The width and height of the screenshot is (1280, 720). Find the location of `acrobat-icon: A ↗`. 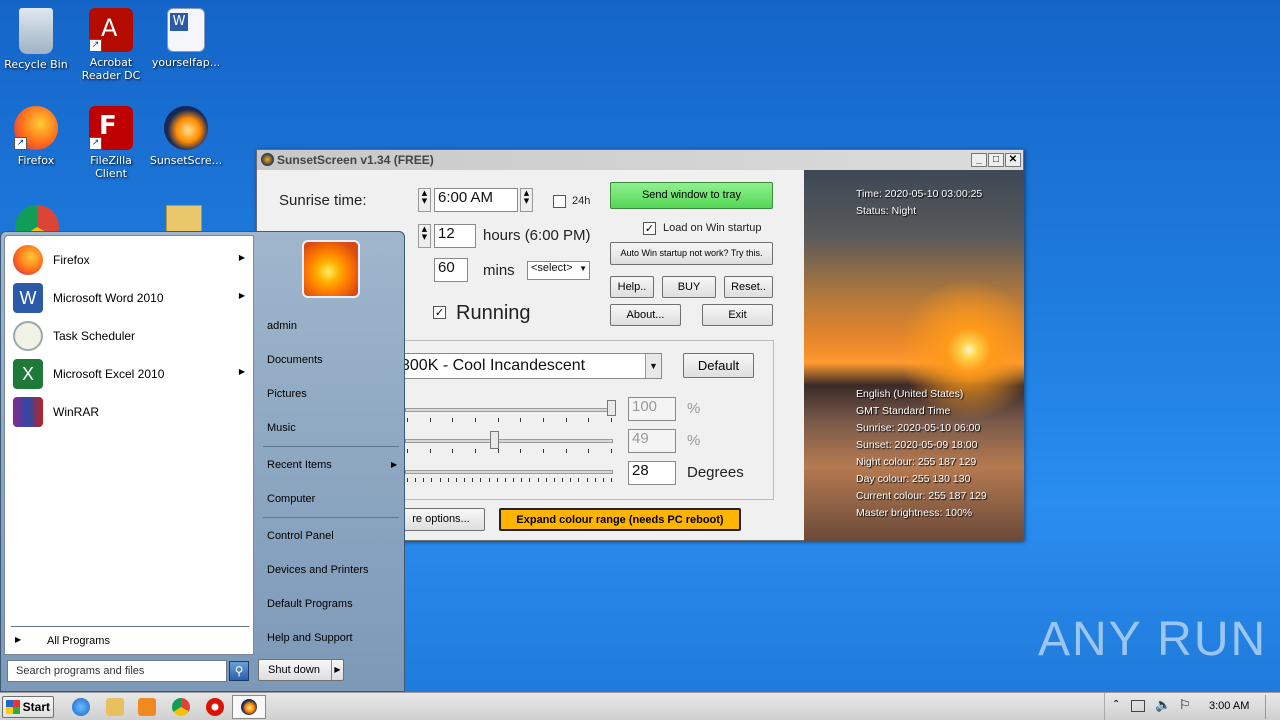

acrobat-icon: A ↗ is located at coordinates (111, 30).